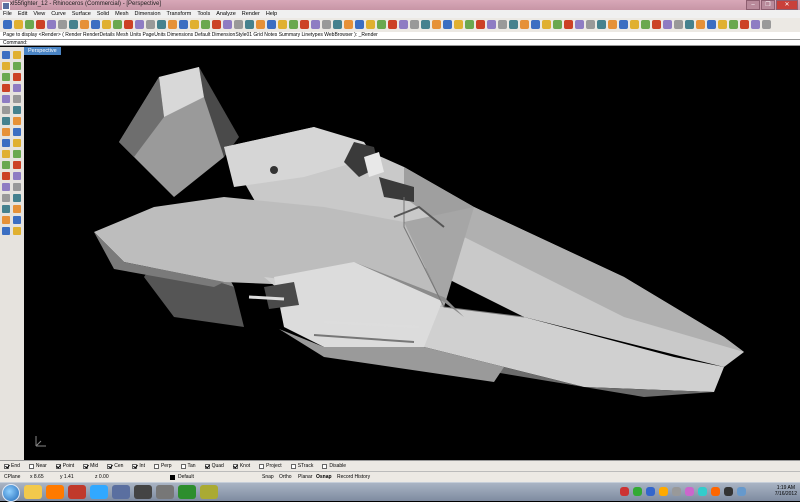 This screenshot has height=502, width=800. What do you see at coordinates (241, 466) in the screenshot?
I see `osnap-knot: Knot` at bounding box center [241, 466].